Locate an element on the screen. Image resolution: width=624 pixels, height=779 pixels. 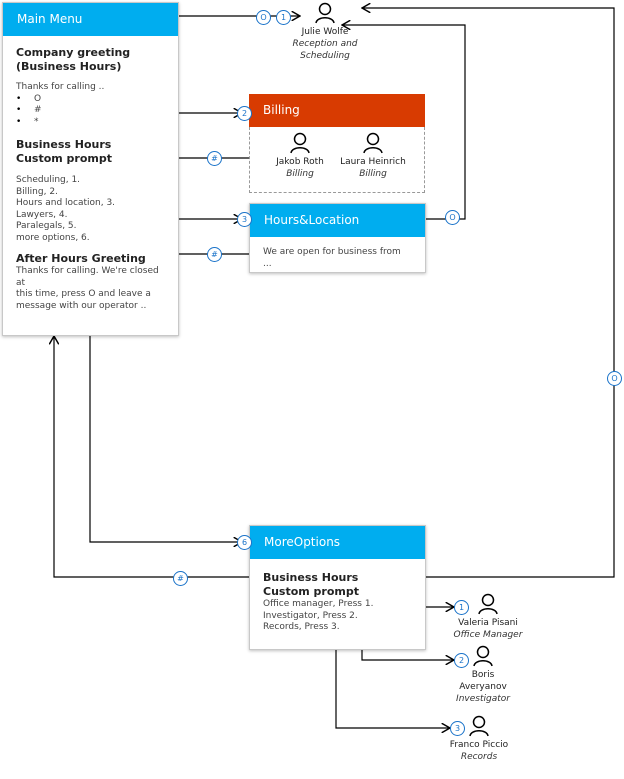
greeting-text: Thanks for calling .. is located at coordinates (60, 87).